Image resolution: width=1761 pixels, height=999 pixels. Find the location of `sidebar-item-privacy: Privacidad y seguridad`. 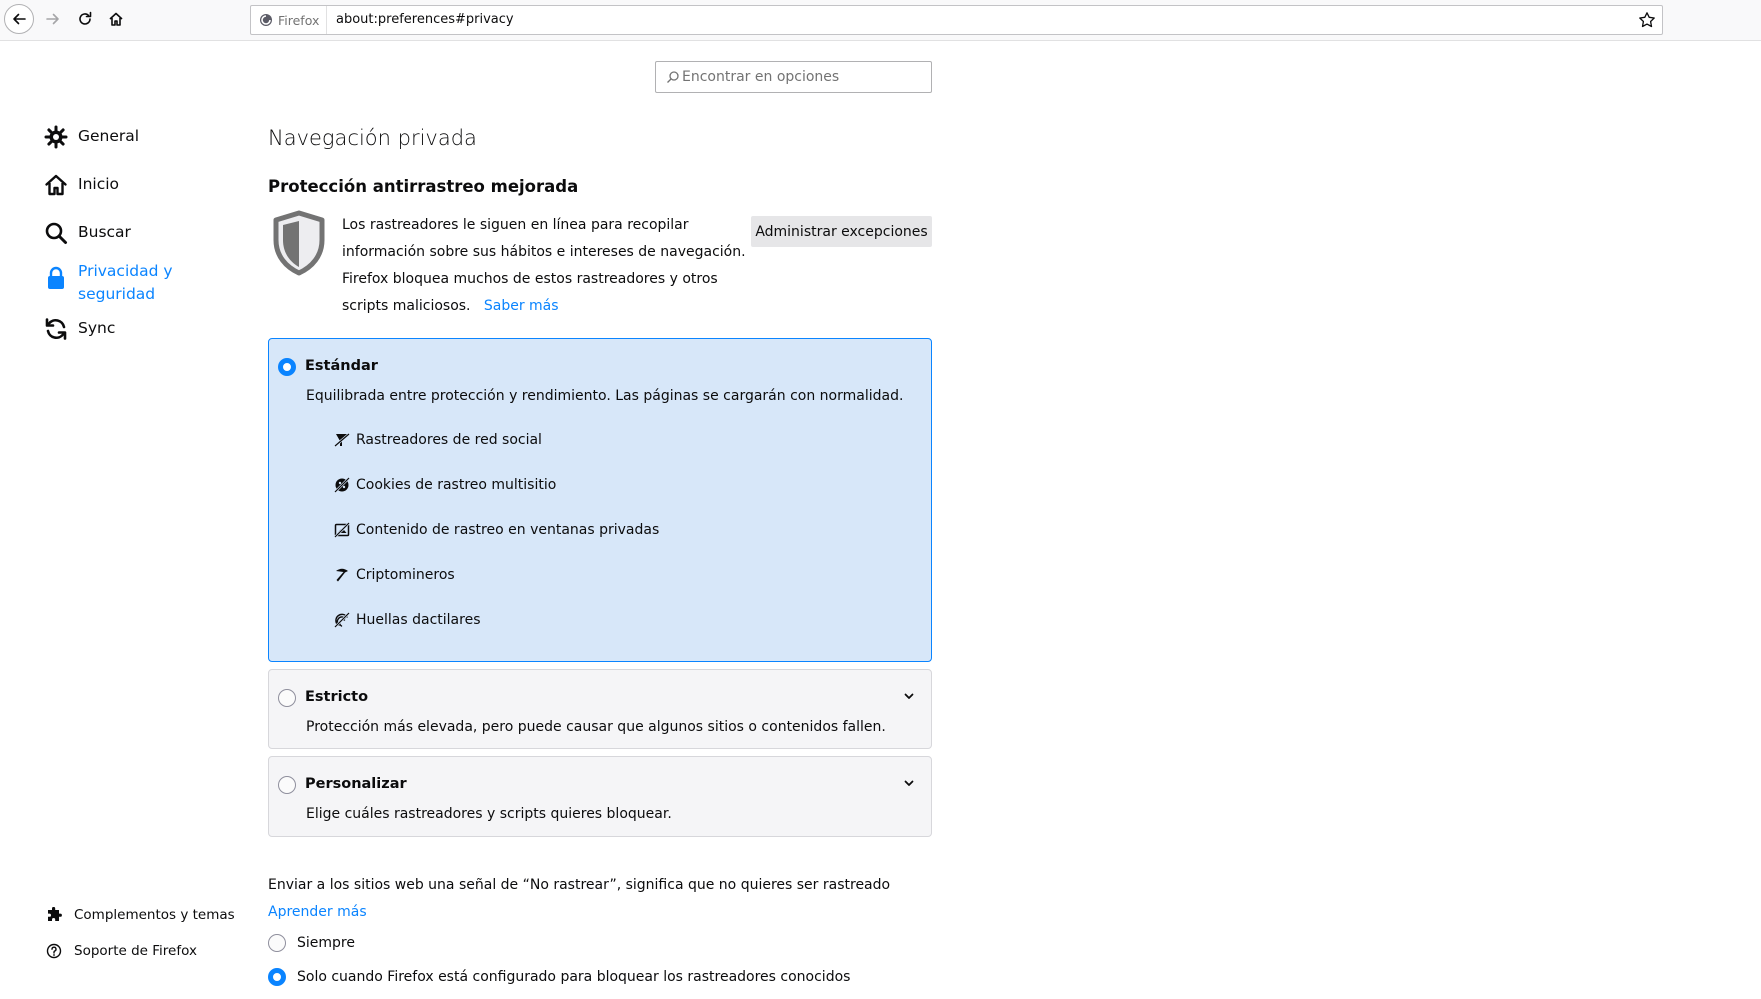

sidebar-item-privacy: Privacidad y seguridad is located at coordinates (108, 283).